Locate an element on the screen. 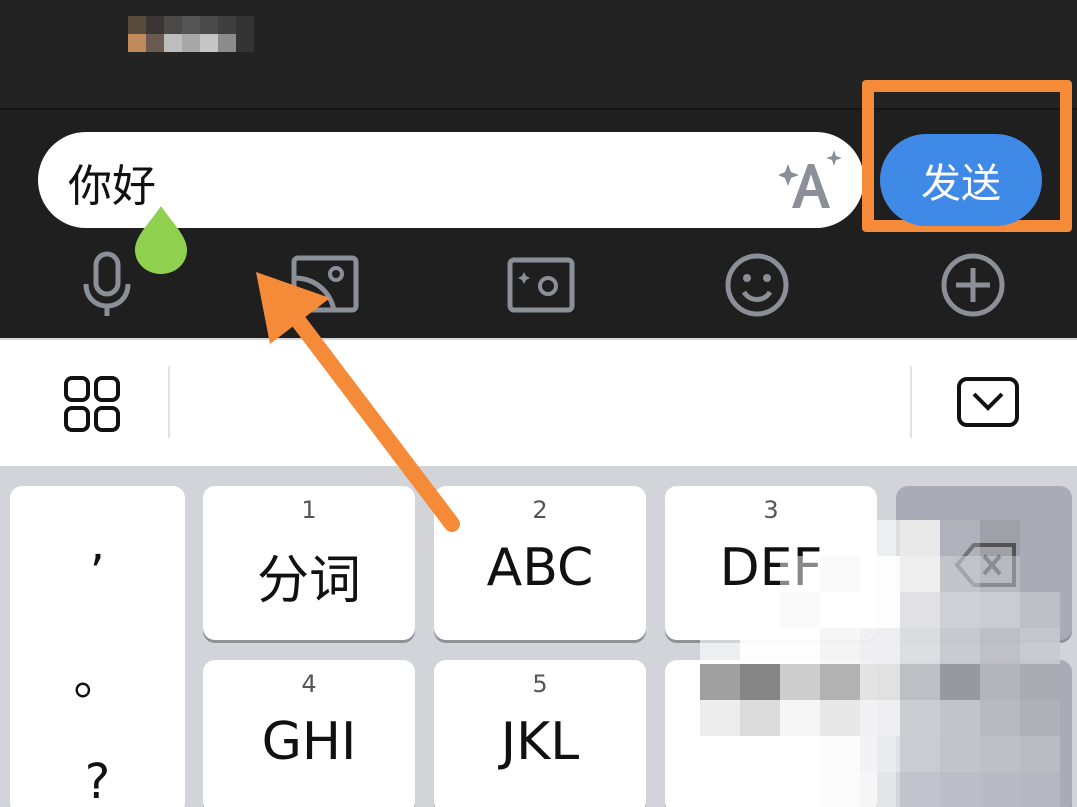 The image size is (1077, 807). period-key: 。 is located at coordinates (97, 673).